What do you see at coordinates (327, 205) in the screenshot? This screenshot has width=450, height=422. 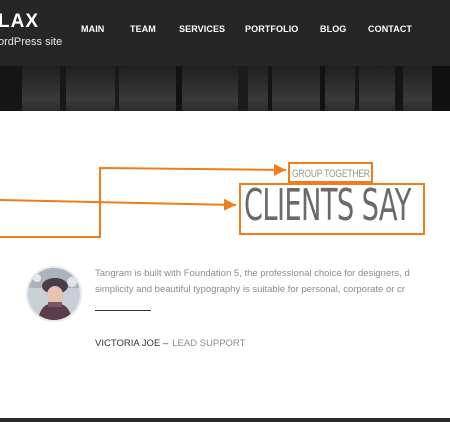 I see `section-heading: CLIENTS SAY` at bounding box center [327, 205].